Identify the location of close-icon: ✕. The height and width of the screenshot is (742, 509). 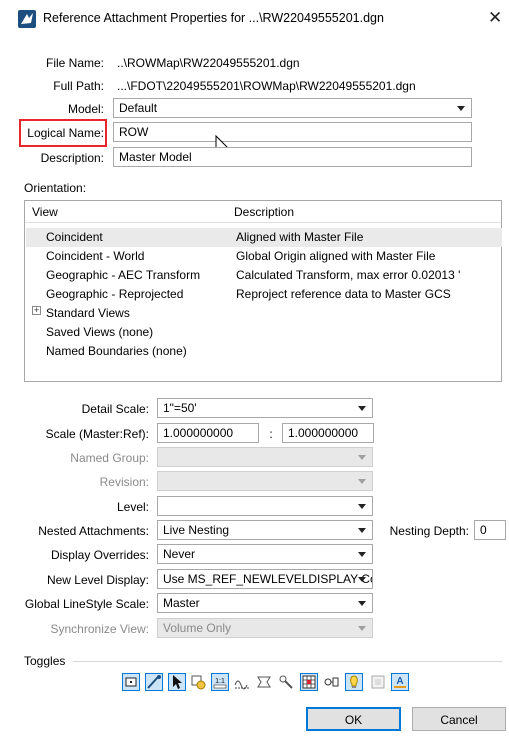
(495, 18).